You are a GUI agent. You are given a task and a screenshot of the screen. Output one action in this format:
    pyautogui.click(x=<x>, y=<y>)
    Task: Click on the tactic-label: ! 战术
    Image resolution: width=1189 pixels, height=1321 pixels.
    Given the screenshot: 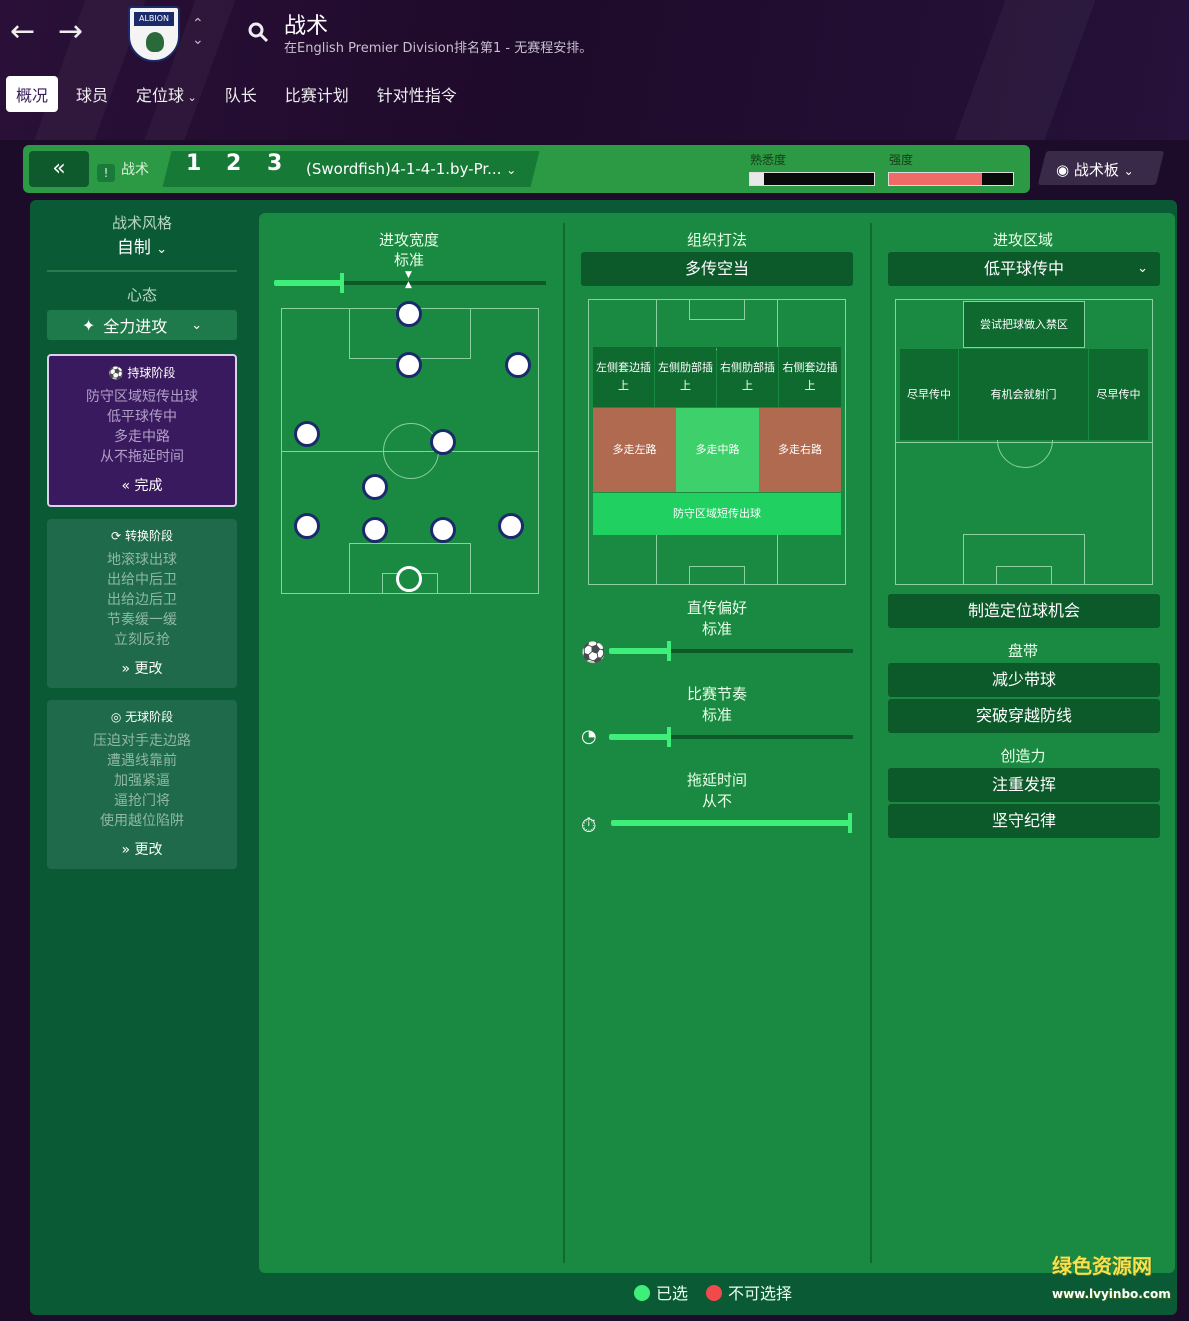 What is the action you would take?
    pyautogui.click(x=123, y=170)
    